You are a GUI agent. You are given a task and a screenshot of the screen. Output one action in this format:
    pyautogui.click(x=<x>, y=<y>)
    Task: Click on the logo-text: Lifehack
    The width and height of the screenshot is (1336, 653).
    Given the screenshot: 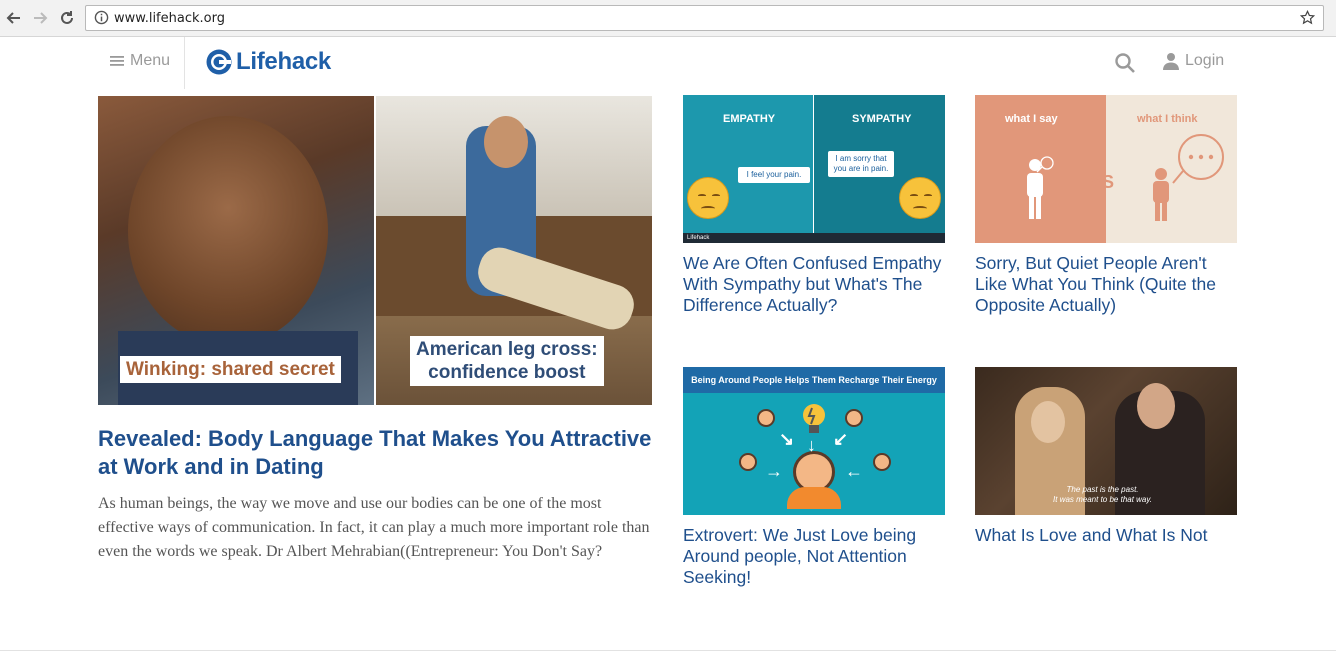 What is the action you would take?
    pyautogui.click(x=283, y=61)
    